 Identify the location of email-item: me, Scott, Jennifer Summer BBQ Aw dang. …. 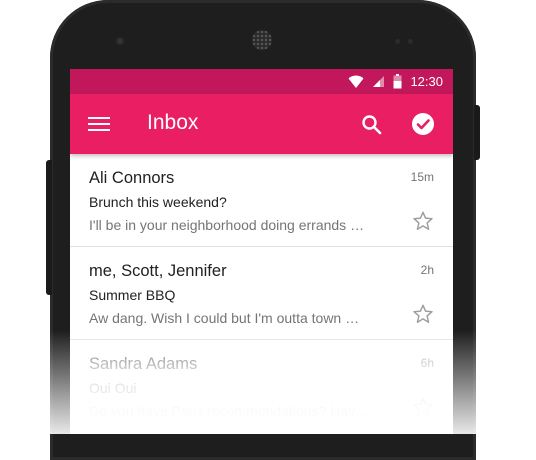
(261, 293).